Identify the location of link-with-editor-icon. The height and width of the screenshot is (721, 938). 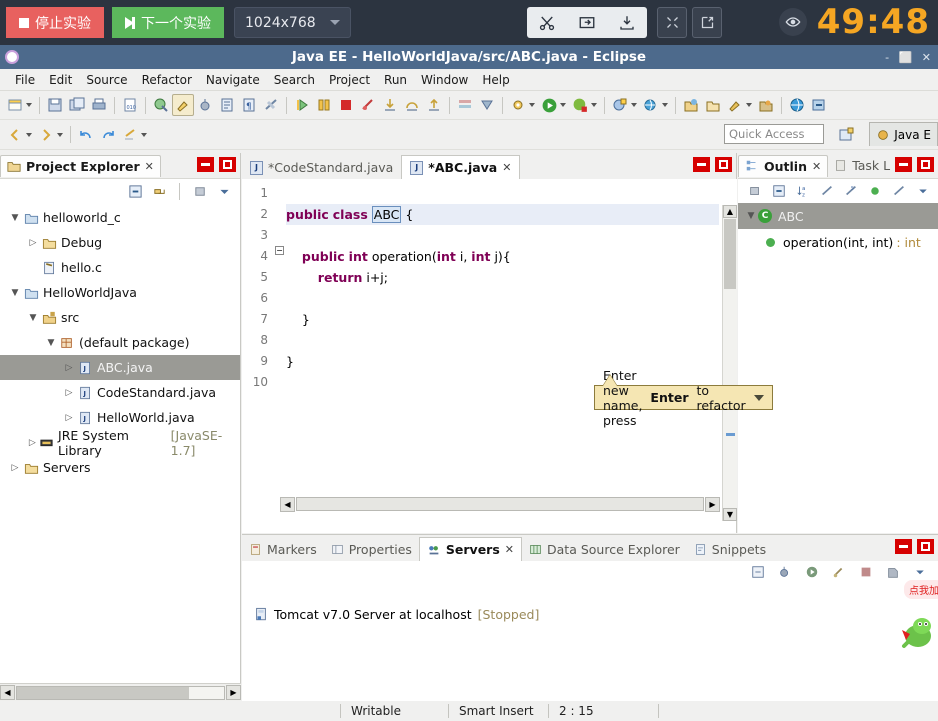
(159, 191).